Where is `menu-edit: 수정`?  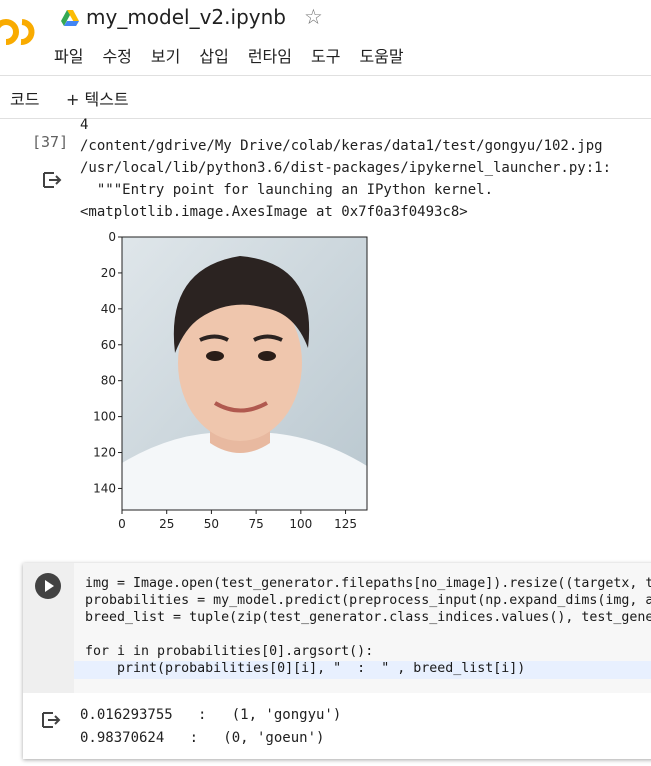
menu-edit: 수정 is located at coordinates (116, 55).